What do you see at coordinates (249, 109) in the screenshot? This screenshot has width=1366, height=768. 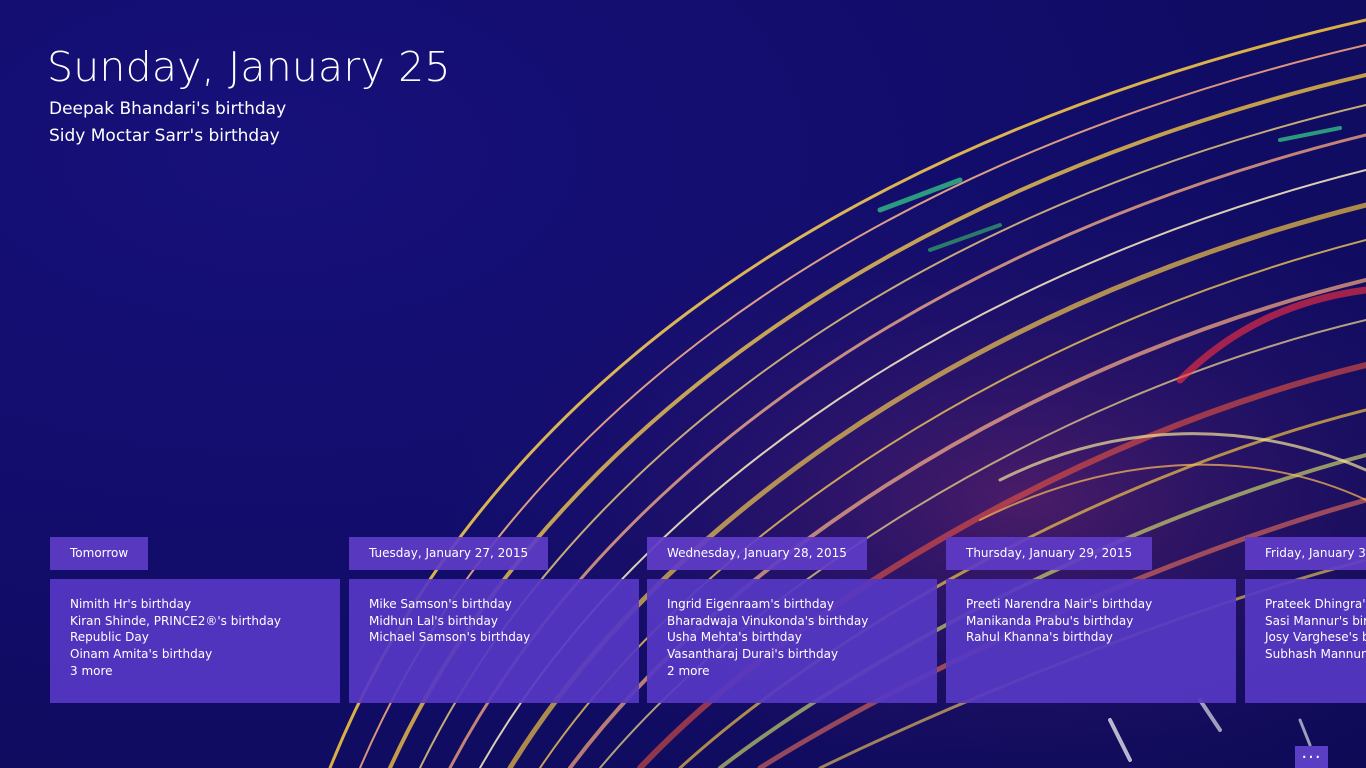 I see `today-event-item: Deepak Bhandari's birthday` at bounding box center [249, 109].